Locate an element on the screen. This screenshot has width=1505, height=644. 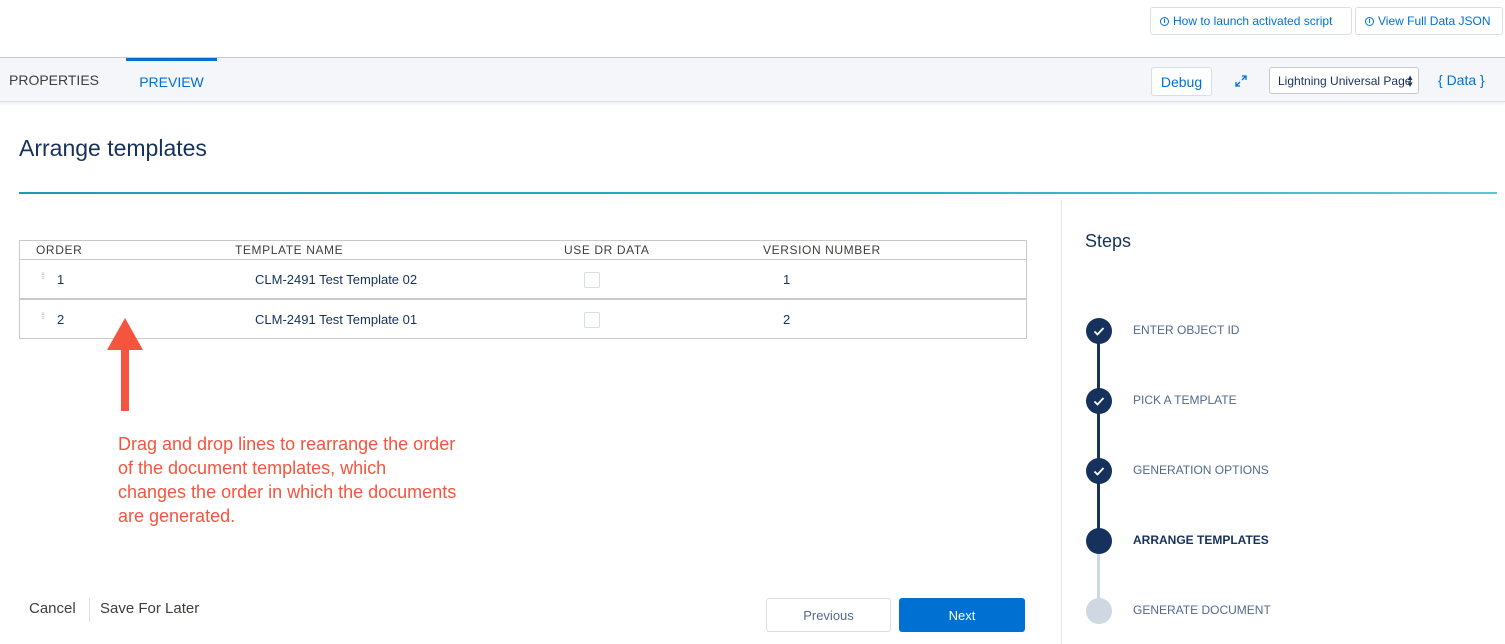
step-pending-icon is located at coordinates (1099, 611).